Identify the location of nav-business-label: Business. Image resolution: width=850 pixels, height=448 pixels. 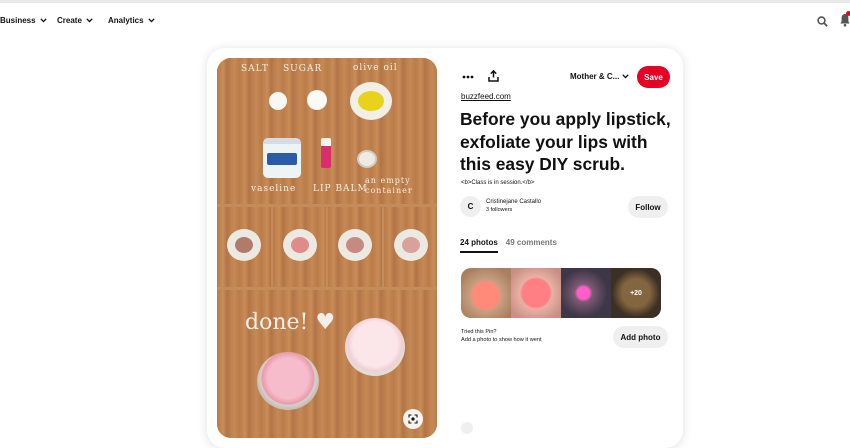
(18, 20).